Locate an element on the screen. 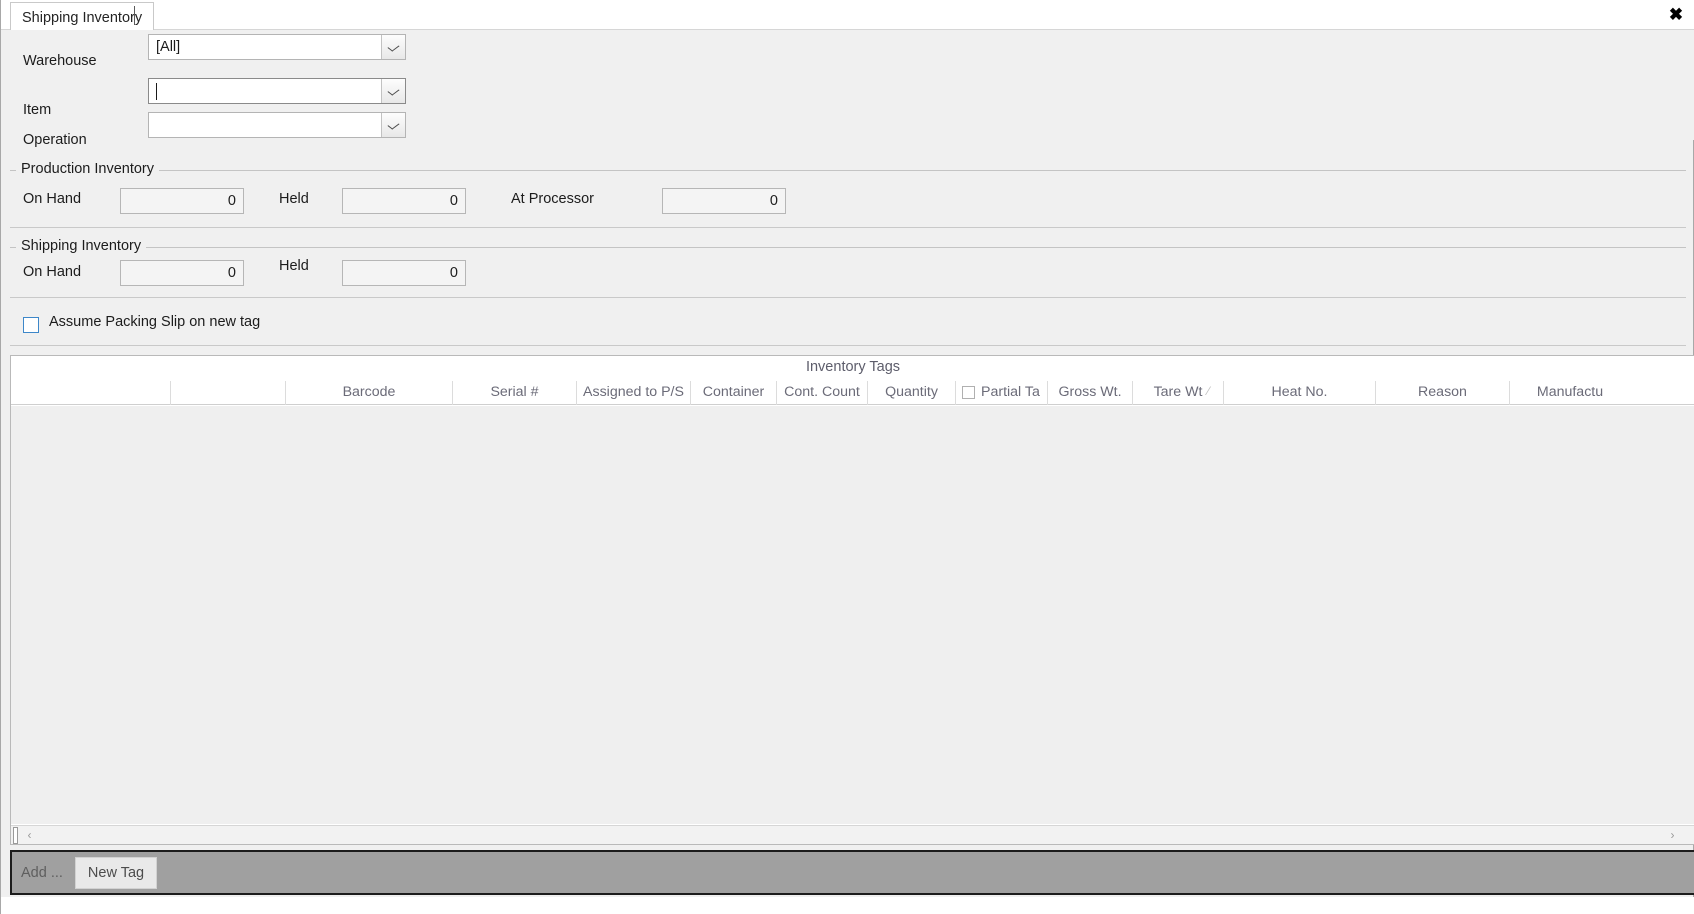  production-on-hand-label: On Hand is located at coordinates (52, 199).